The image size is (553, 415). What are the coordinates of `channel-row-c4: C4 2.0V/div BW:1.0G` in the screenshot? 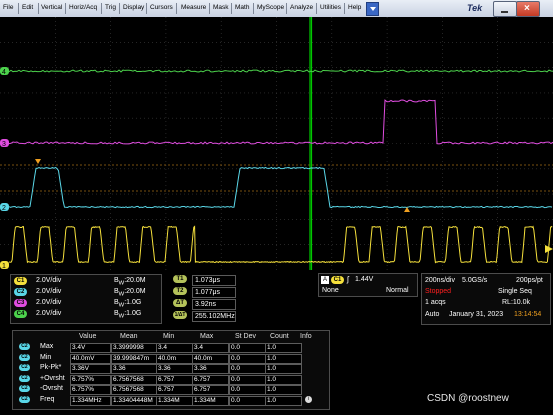 It's located at (20, 315).